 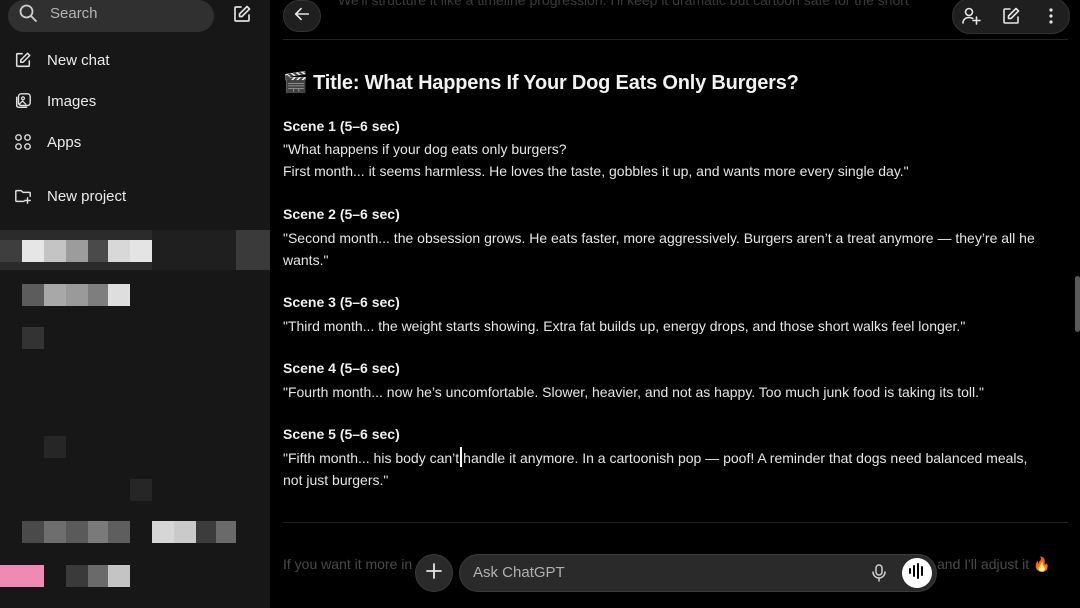 I want to click on top-actions-group, so click(x=1011, y=17).